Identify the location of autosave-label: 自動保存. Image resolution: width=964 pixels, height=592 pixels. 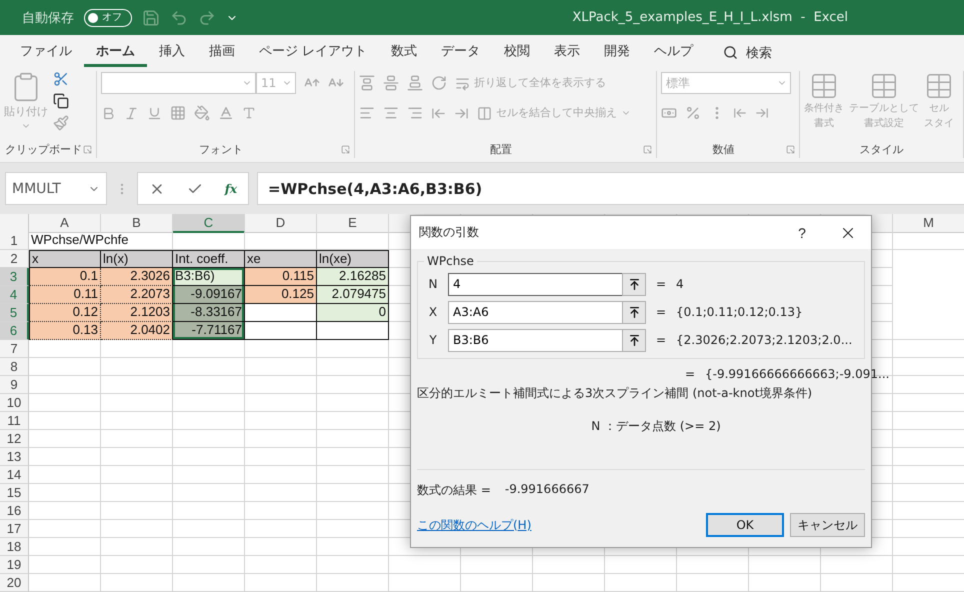
(48, 18).